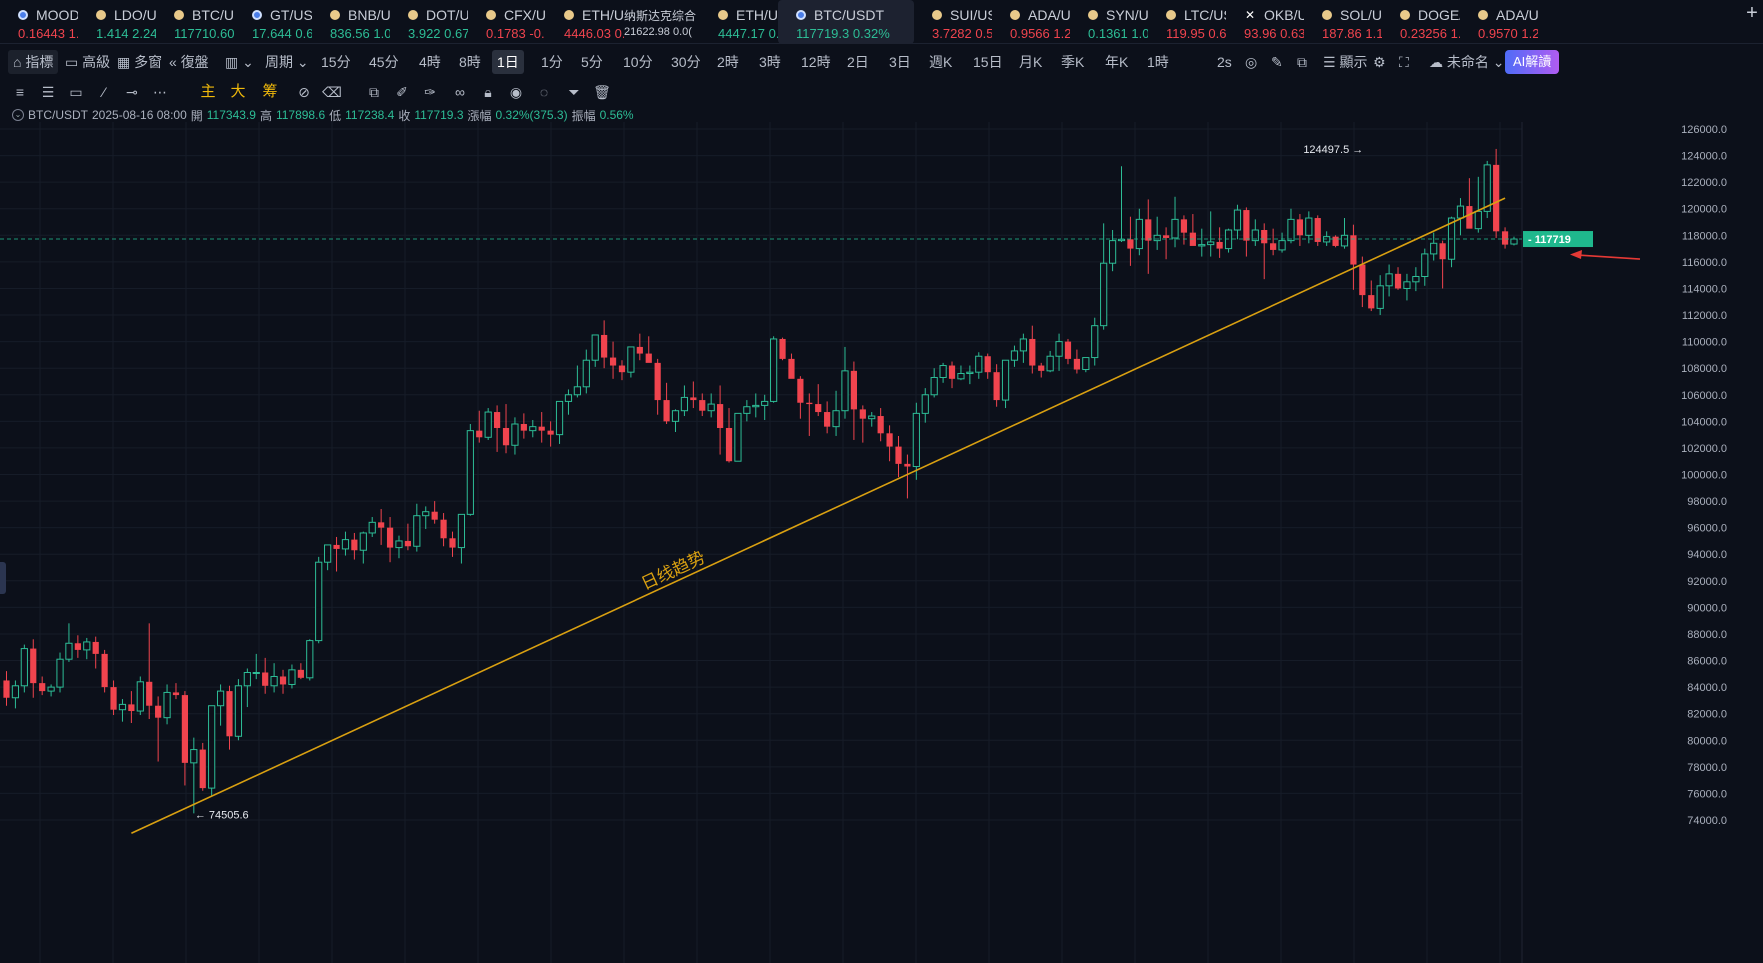  I want to click on interval-button: 3時, so click(770, 62).